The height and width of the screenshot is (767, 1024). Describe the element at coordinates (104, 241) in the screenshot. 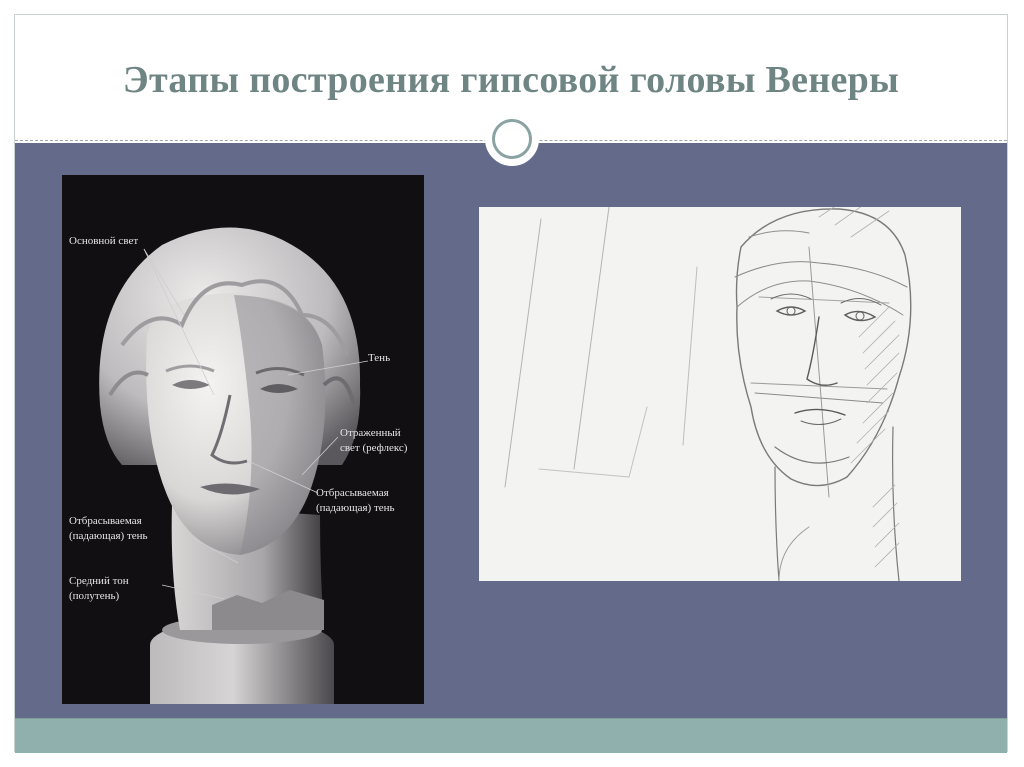

I see `label-main-light: Основной свет` at that location.